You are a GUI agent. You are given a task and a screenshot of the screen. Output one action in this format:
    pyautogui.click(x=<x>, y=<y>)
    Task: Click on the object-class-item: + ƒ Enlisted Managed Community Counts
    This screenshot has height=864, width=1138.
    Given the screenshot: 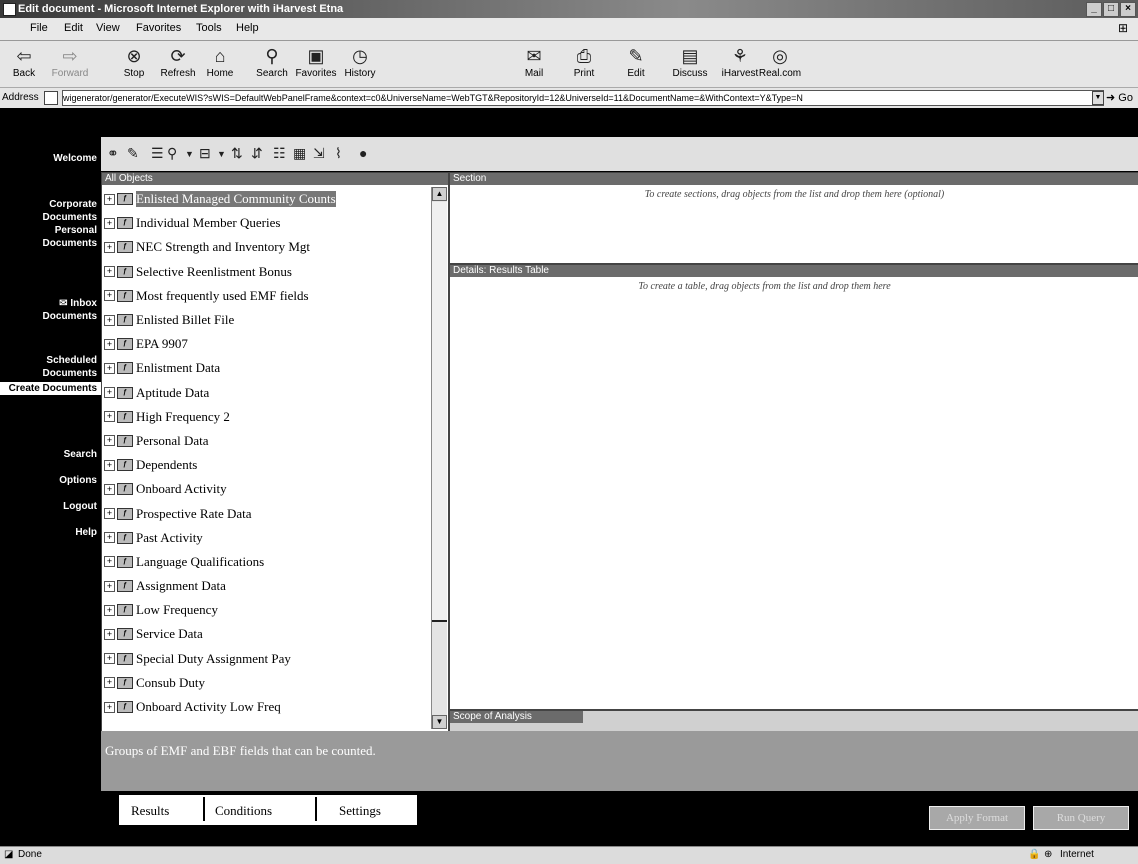 What is the action you would take?
    pyautogui.click(x=264, y=199)
    